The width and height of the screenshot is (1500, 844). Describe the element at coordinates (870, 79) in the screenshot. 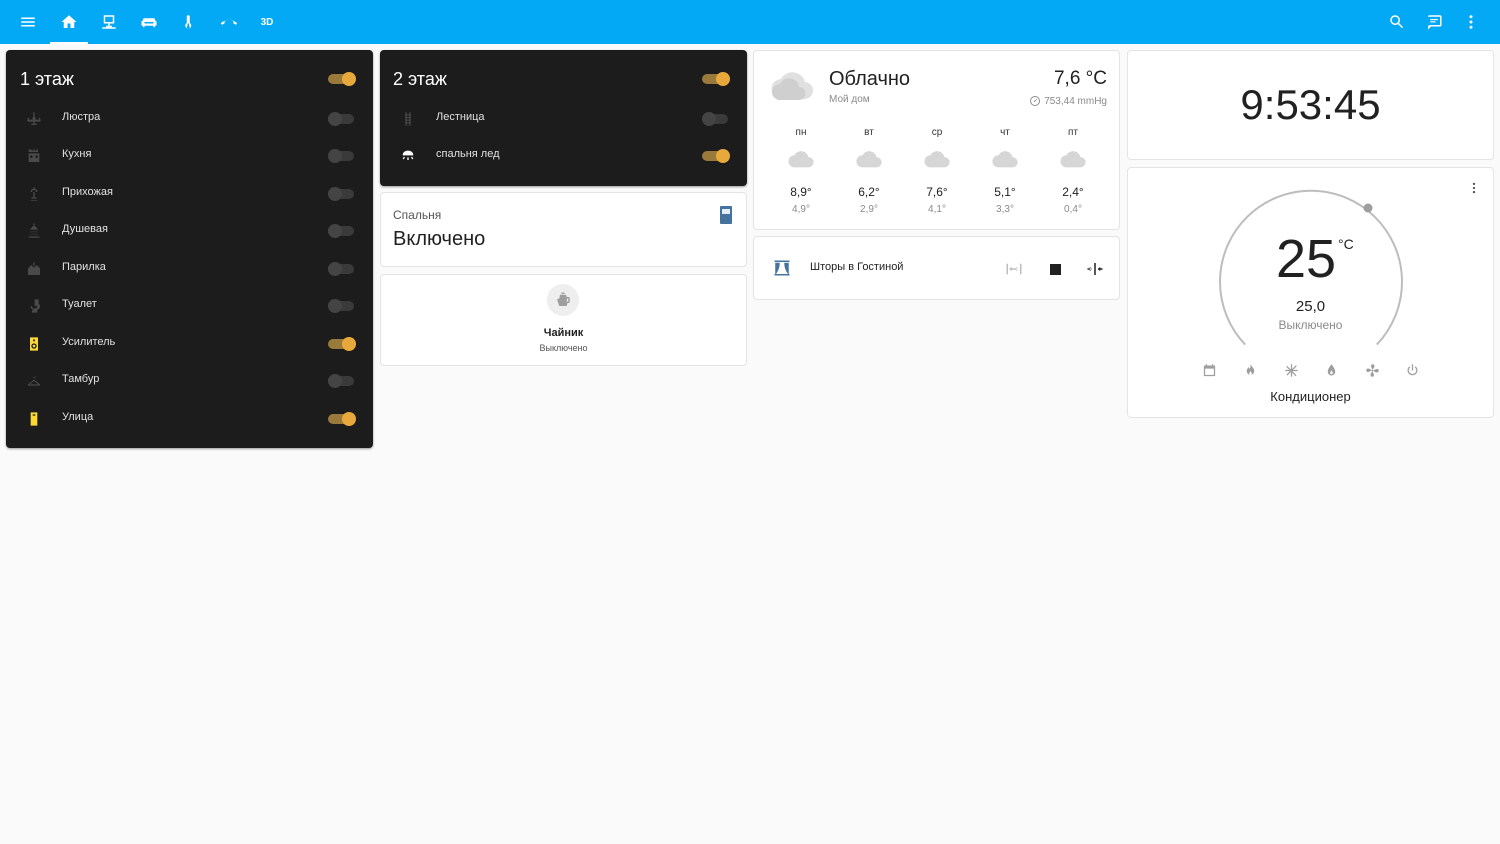

I see `weather-condition: Облачно` at that location.